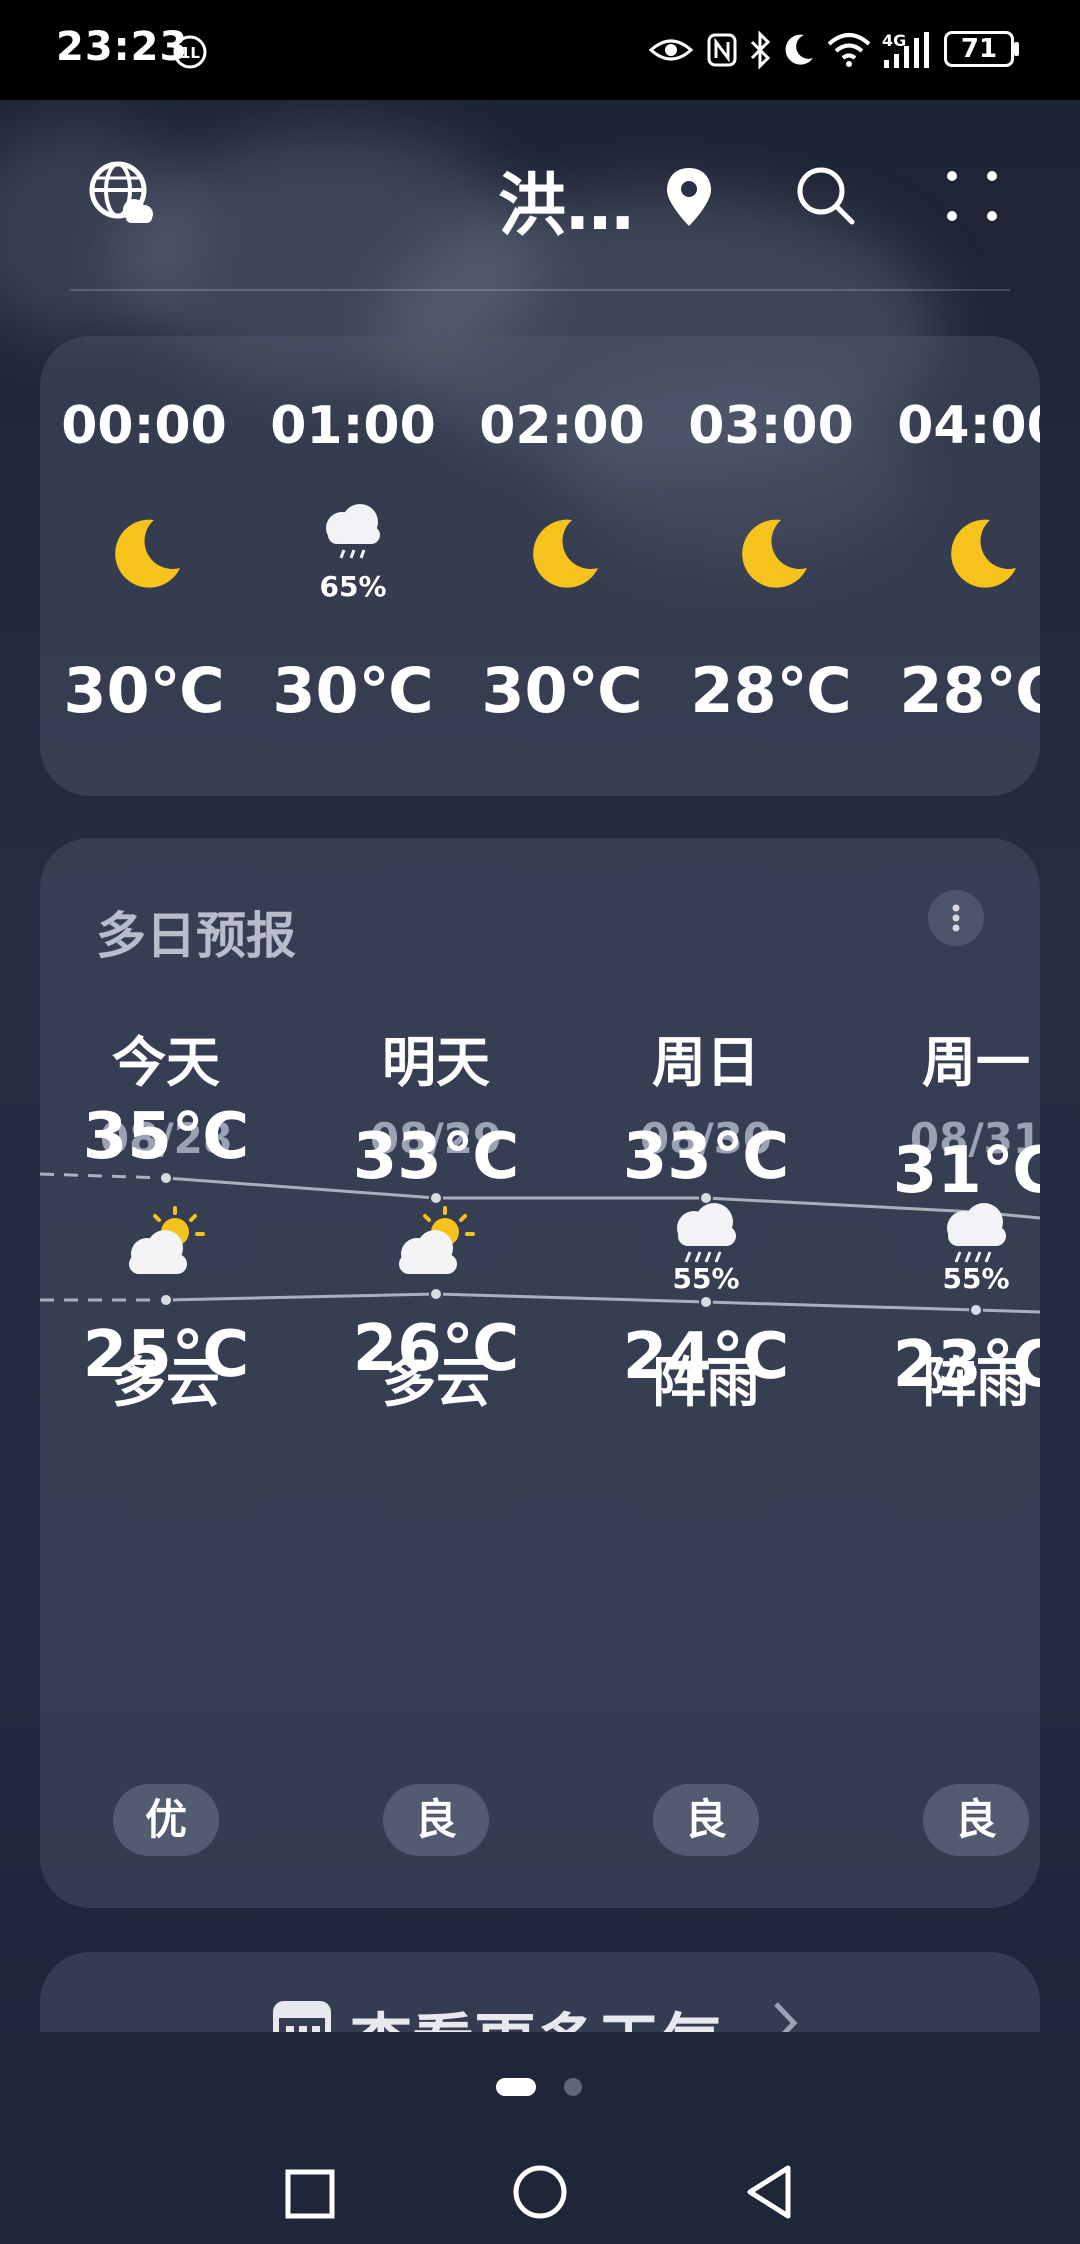 Image resolution: width=1080 pixels, height=2244 pixels. Describe the element at coordinates (166, 1355) in the screenshot. I see `day-low-temp: 25℃` at that location.